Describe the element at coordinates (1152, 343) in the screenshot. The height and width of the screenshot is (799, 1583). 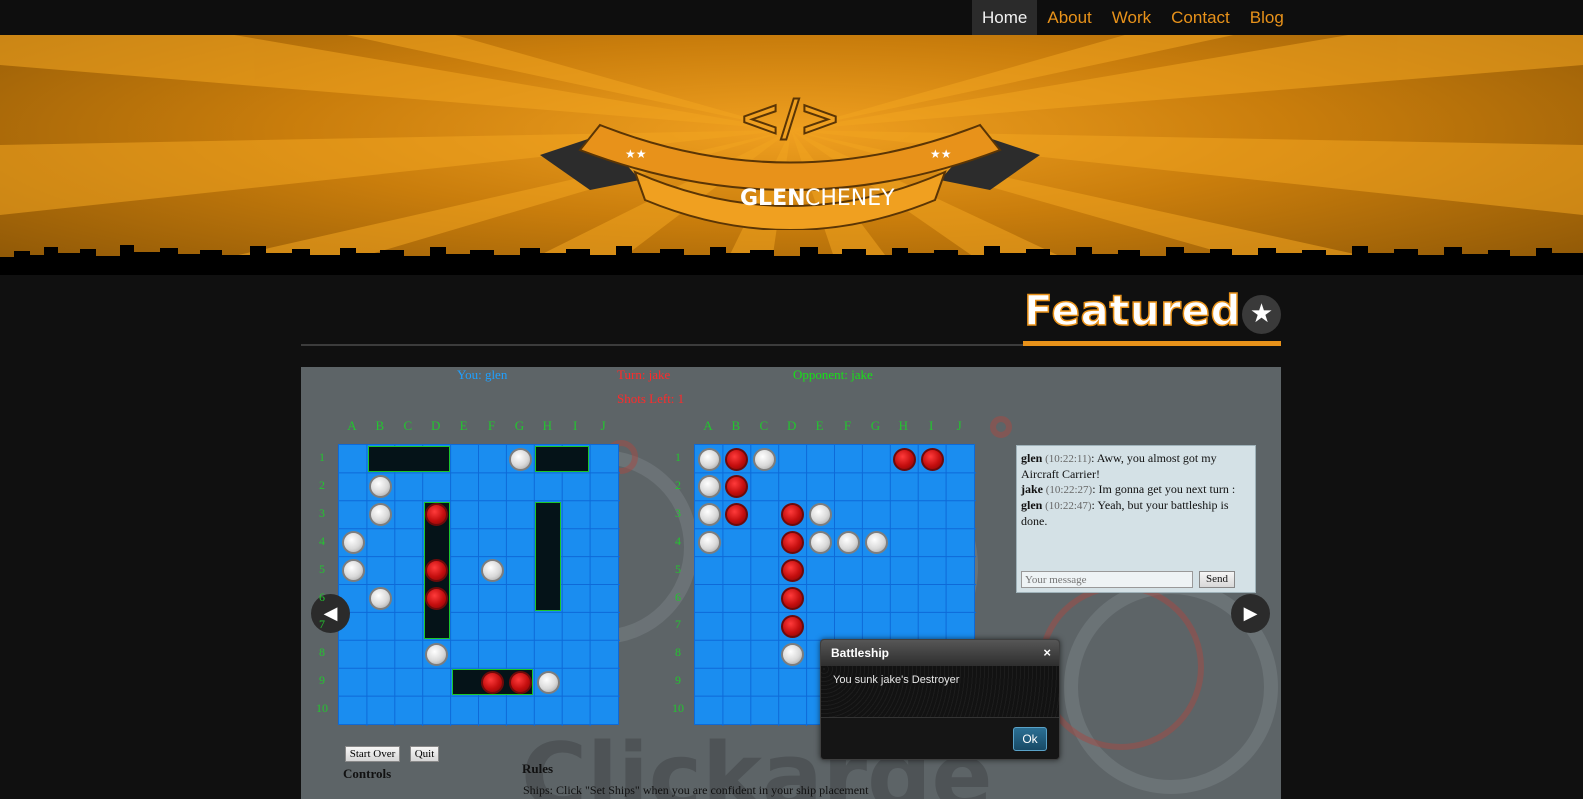
I see `divider-accent` at that location.